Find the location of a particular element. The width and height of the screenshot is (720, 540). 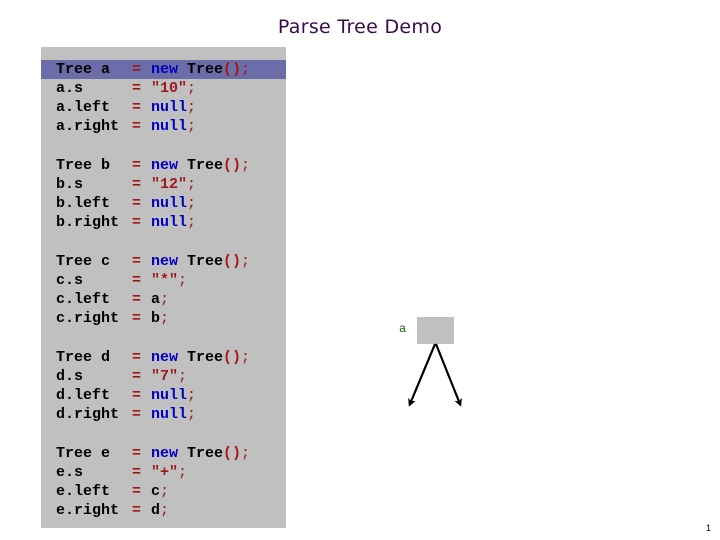

code-rhs: c; is located at coordinates (160, 491).